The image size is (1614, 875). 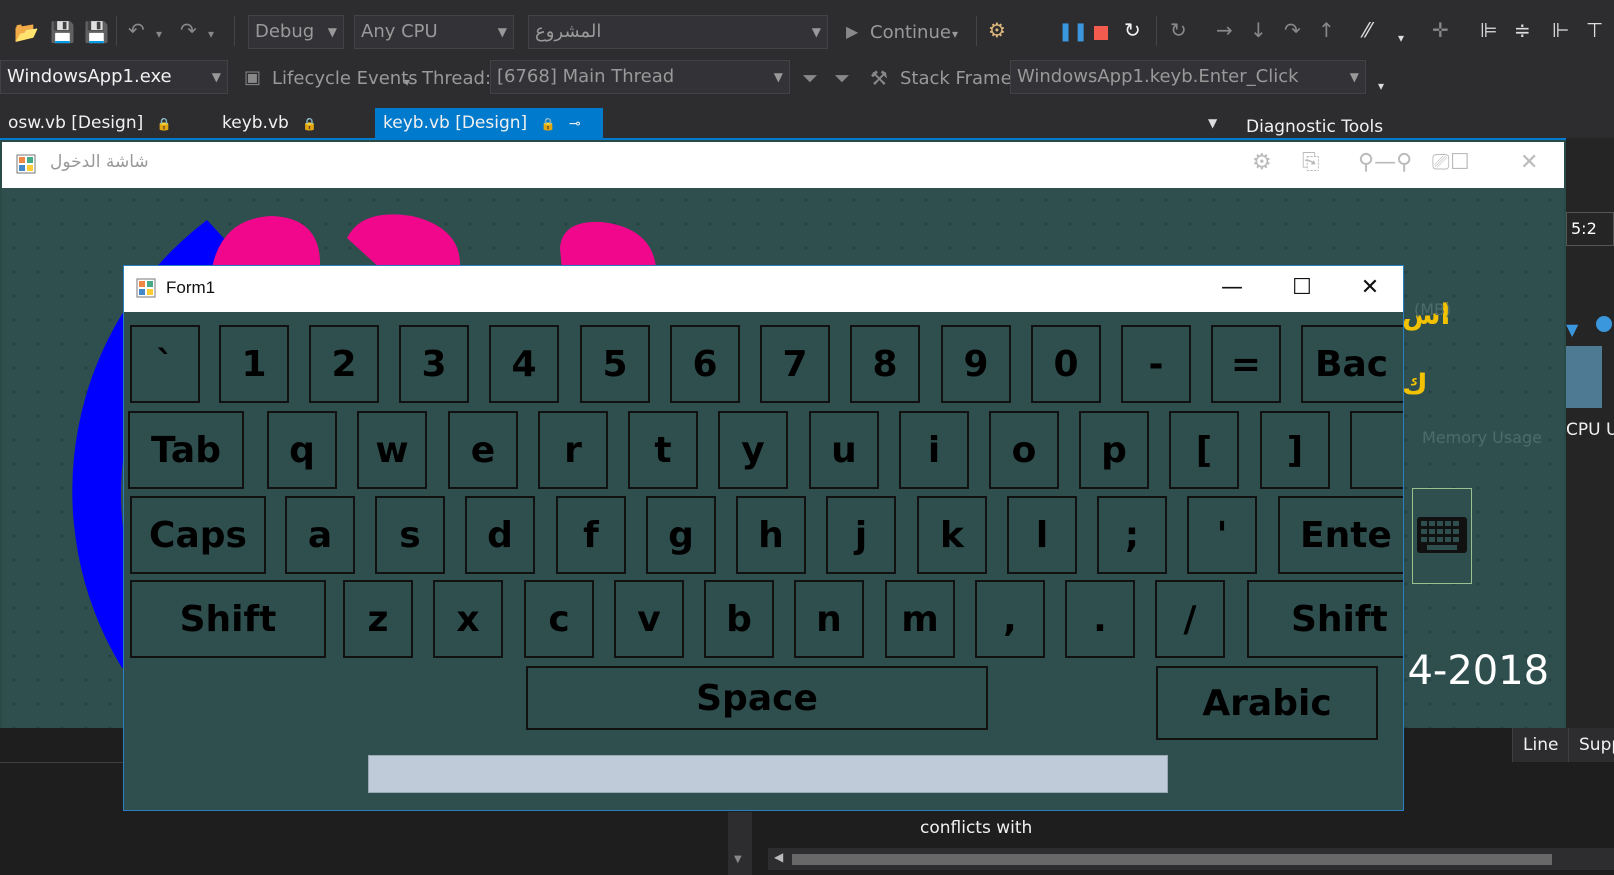 I want to click on save-all-icon: 💾, so click(x=96, y=32).